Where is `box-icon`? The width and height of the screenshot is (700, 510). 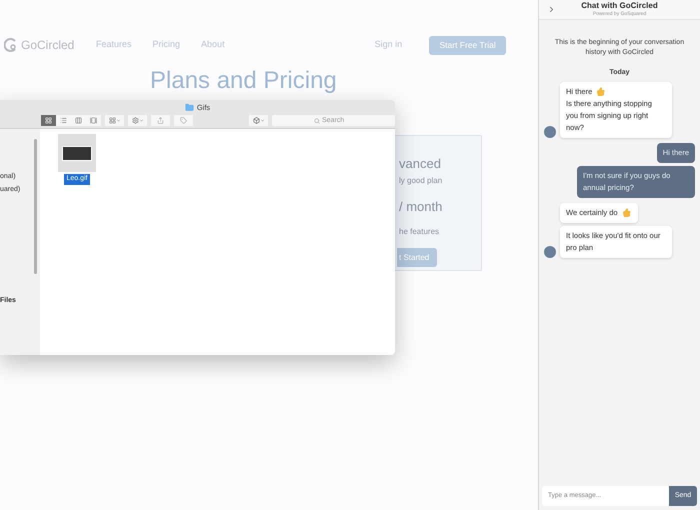
box-icon is located at coordinates (256, 120).